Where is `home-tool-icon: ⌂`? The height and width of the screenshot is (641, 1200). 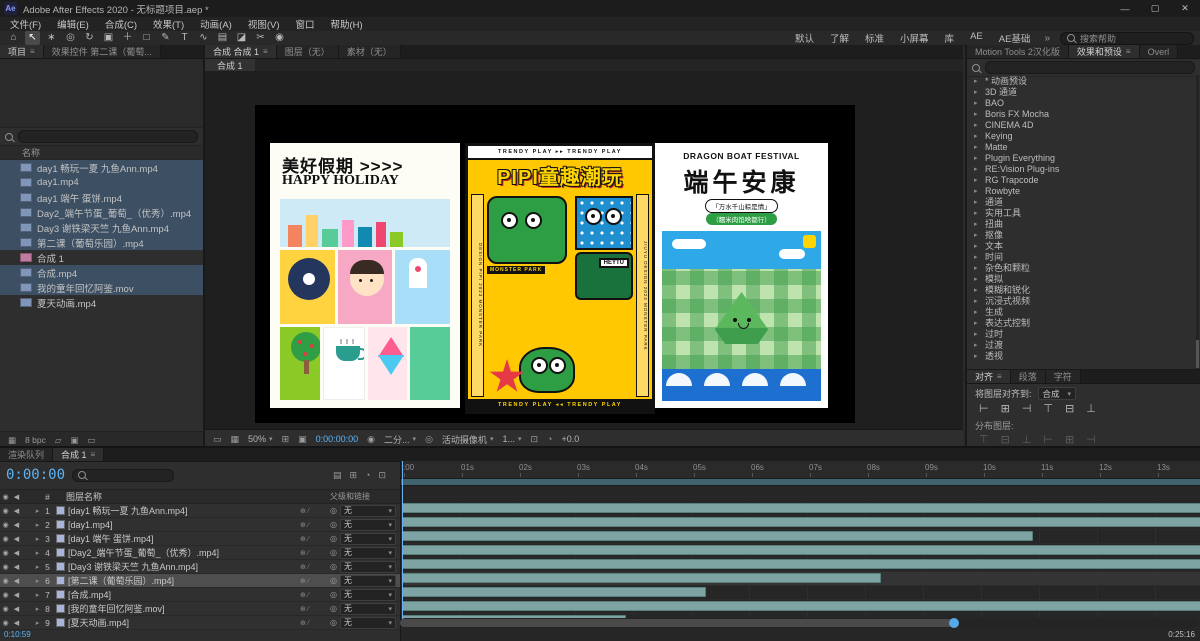
home-tool-icon: ⌂ is located at coordinates (13, 38).